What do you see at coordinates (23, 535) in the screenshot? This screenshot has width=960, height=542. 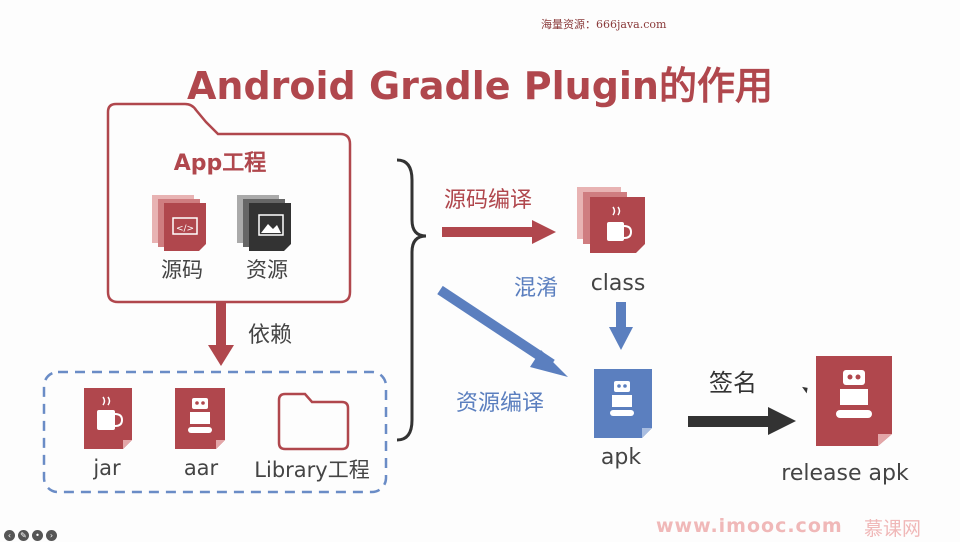 I see `pen-tool-icon: ✎` at bounding box center [23, 535].